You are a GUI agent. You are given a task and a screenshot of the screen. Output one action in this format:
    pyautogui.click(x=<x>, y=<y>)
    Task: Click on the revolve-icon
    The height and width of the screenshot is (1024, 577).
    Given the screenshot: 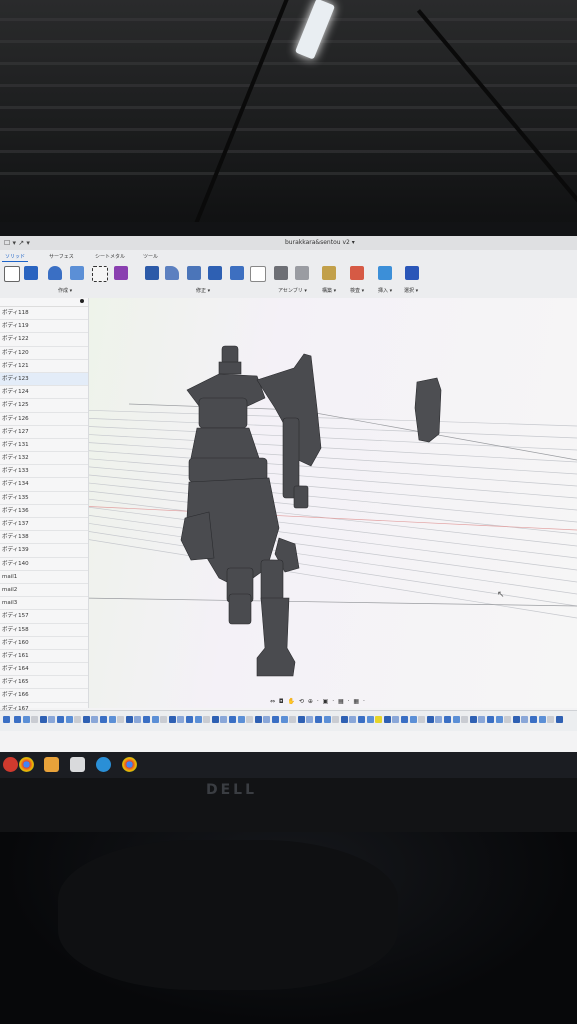 What is the action you would take?
    pyautogui.click(x=77, y=273)
    